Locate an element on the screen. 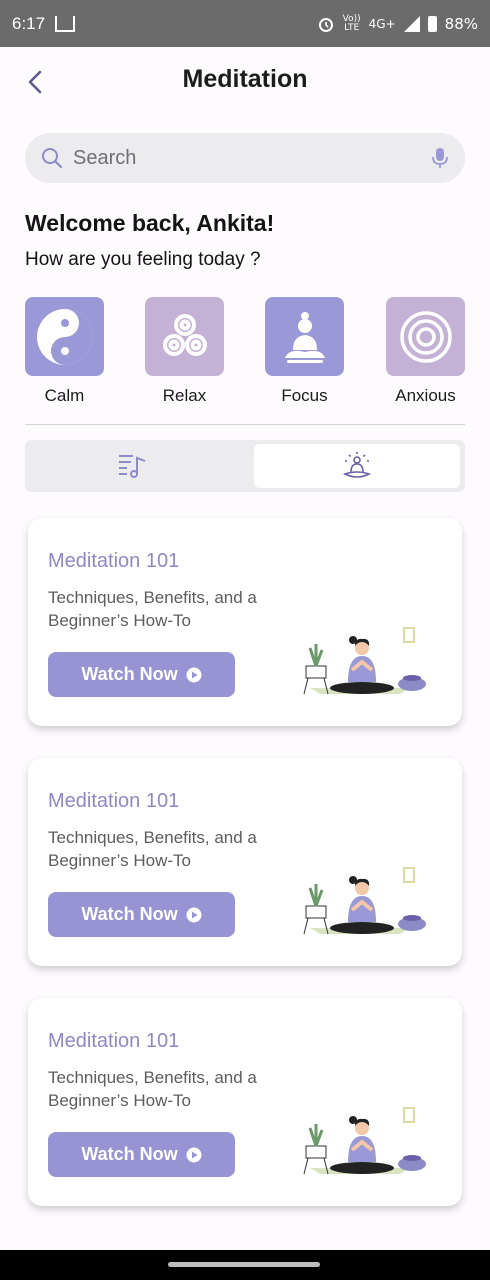 This screenshot has width=490, height=1280. lotus-meditation-icon is located at coordinates (357, 465).